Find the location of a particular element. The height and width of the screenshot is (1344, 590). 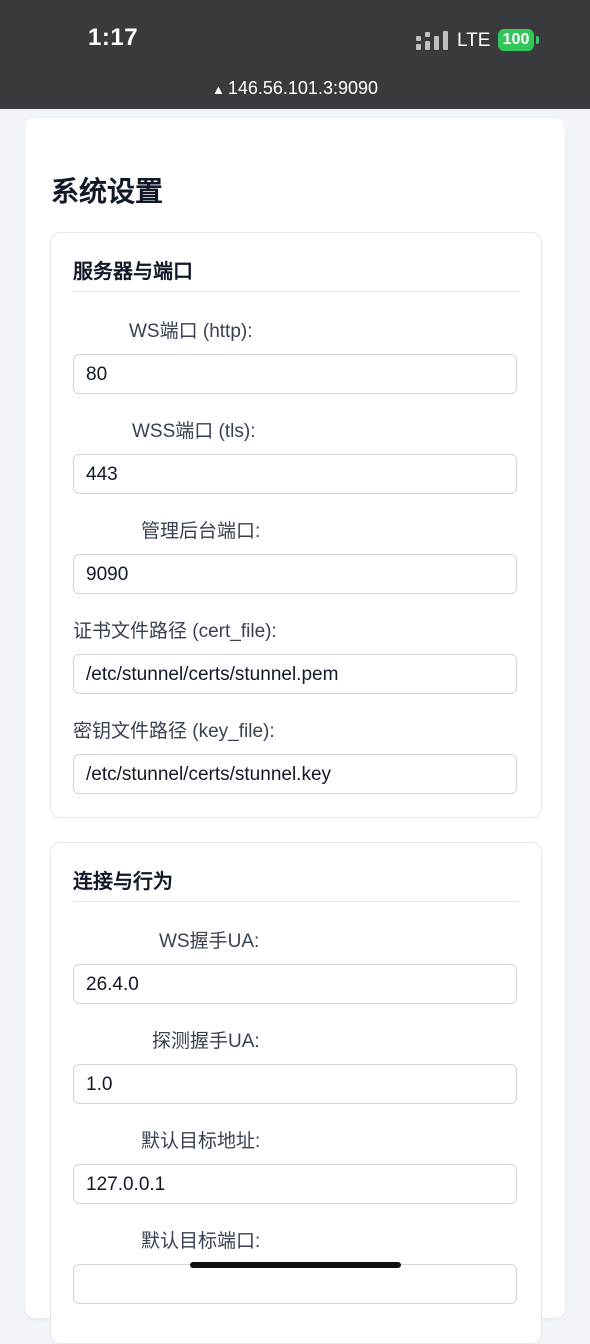

status-time: 1:17 is located at coordinates (113, 37).